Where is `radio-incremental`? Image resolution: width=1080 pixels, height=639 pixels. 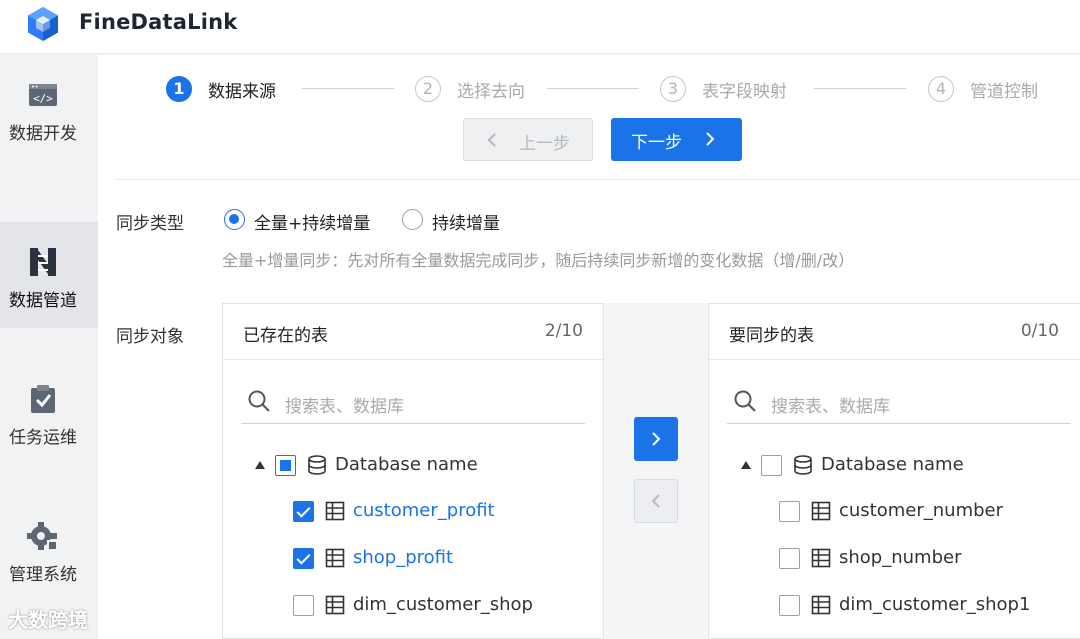 radio-incremental is located at coordinates (412, 219).